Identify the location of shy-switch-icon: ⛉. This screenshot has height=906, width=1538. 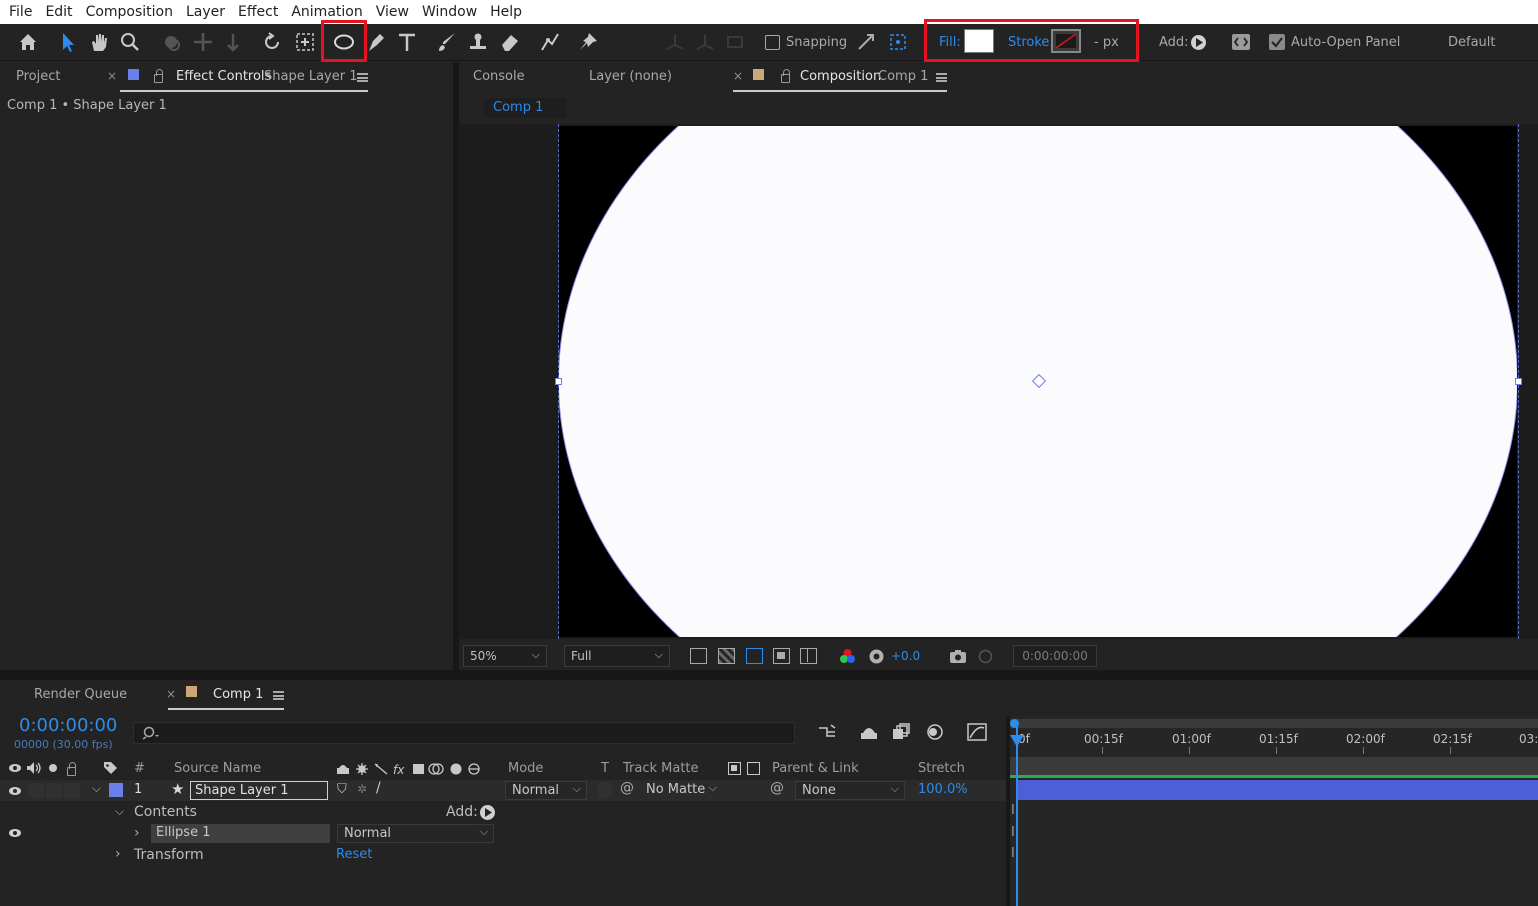
(342, 789).